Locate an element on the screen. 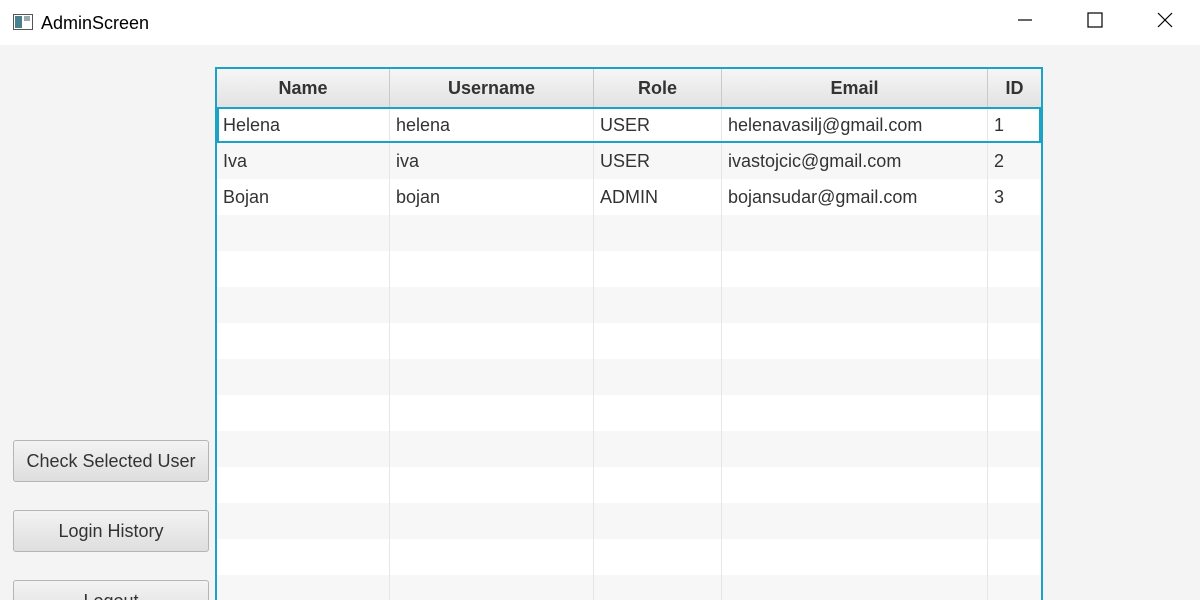 This screenshot has height=600, width=1200. table-row: Iva iva USER ivastojcic@gmail.com 2 is located at coordinates (629, 161).